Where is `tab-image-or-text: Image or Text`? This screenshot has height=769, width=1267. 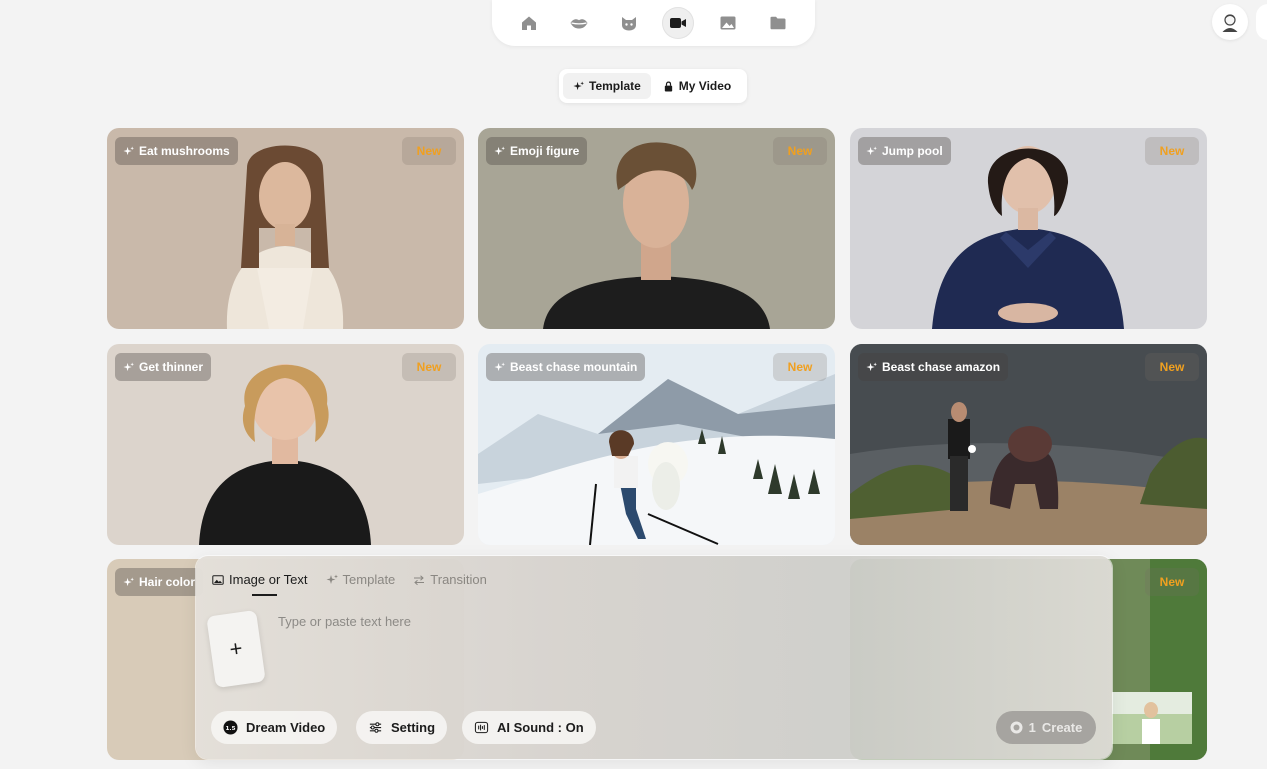 tab-image-or-text: Image or Text is located at coordinates (260, 583).